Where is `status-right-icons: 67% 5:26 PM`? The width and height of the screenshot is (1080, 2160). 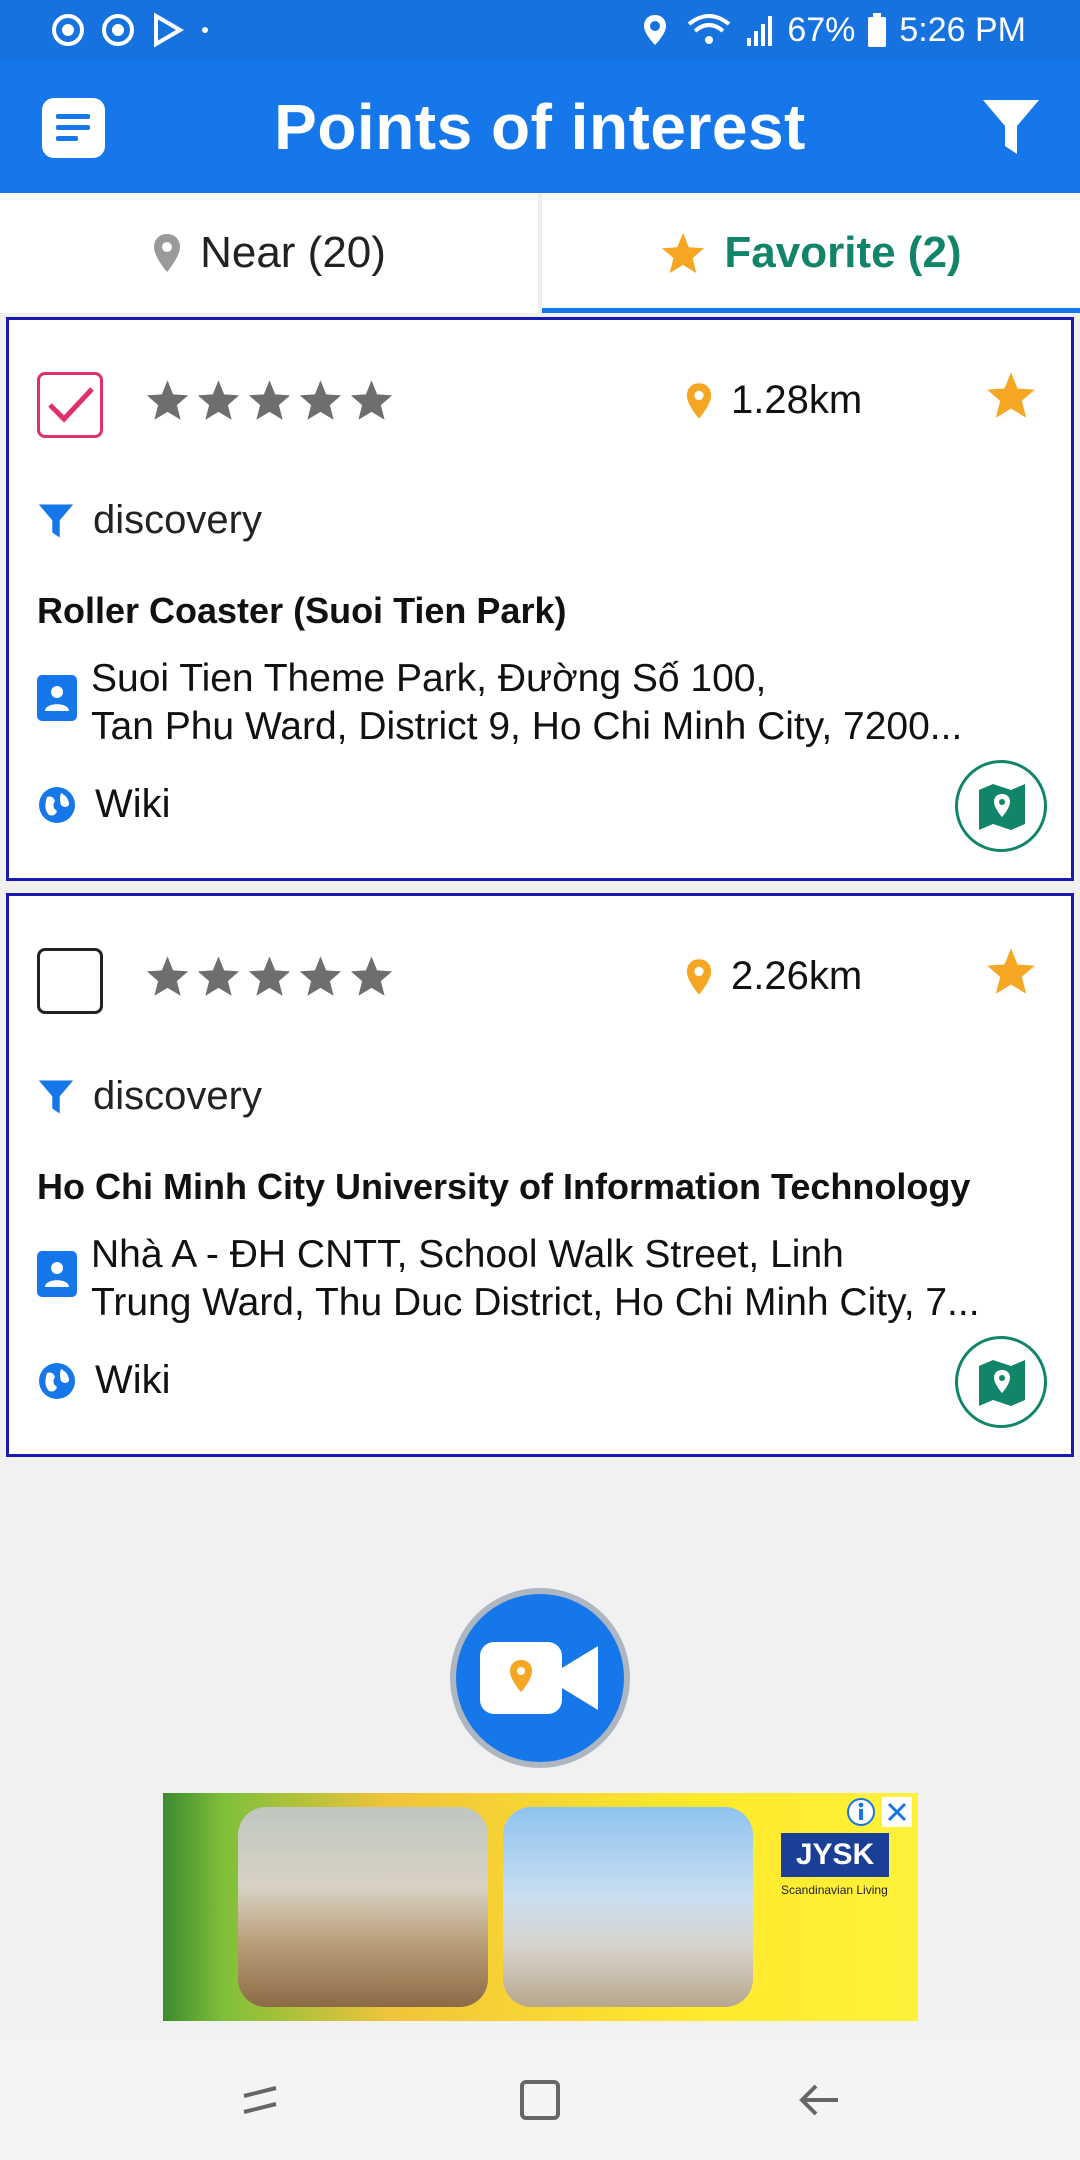
status-right-icons: 67% 5:26 PM is located at coordinates (831, 30).